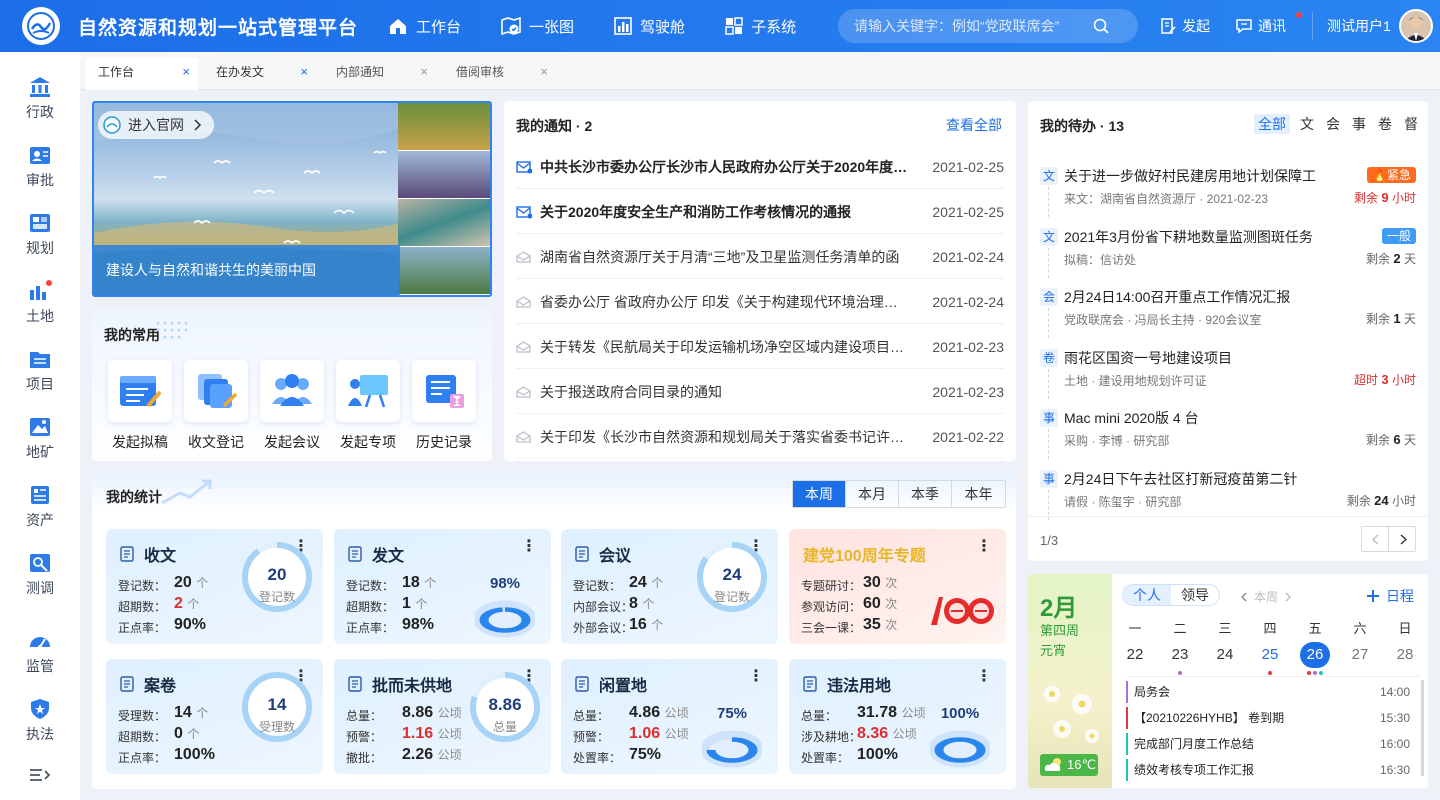 The image size is (1440, 800). Describe the element at coordinates (40, 167) in the screenshot. I see `sidebar-item-approval: 审批` at that location.